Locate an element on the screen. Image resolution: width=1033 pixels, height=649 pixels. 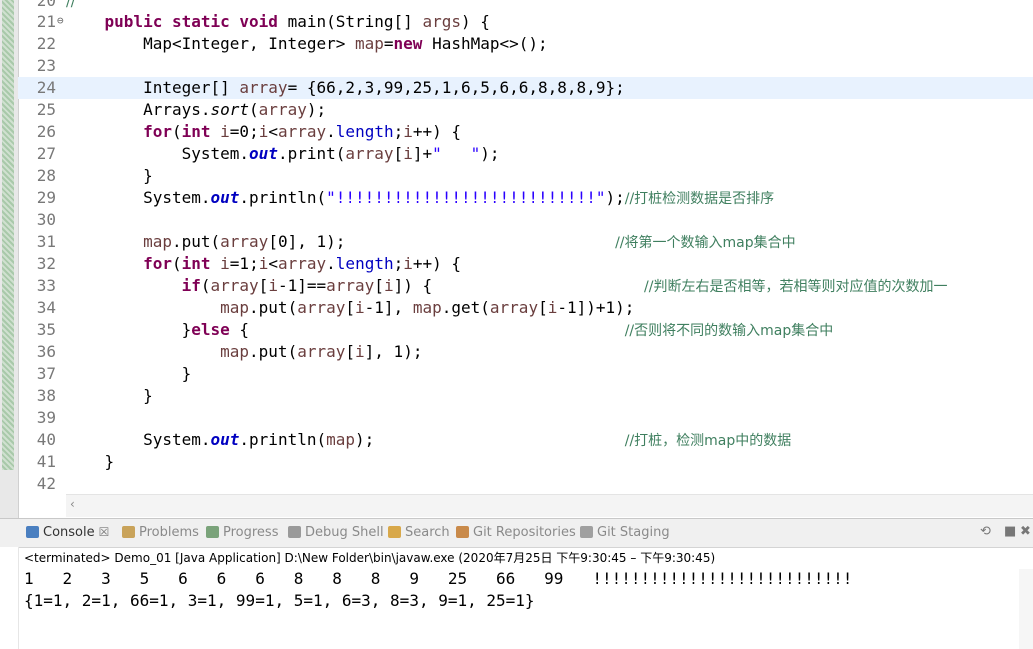
debug-shell-icon is located at coordinates (294, 532).